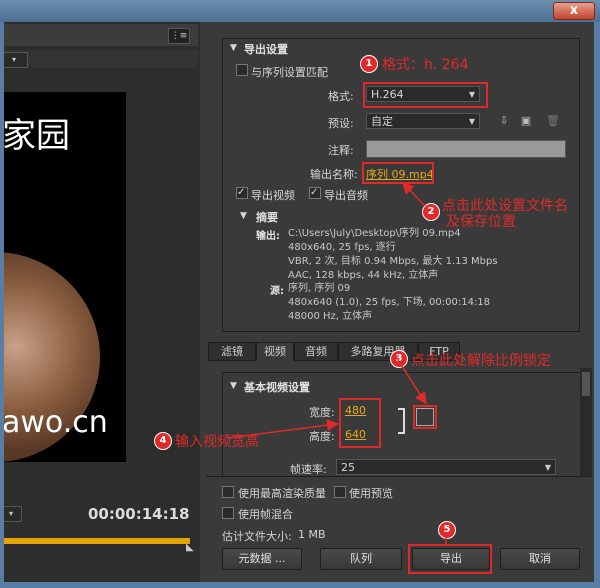  Describe the element at coordinates (2, 305) in the screenshot. I see `window-frame-left` at that location.